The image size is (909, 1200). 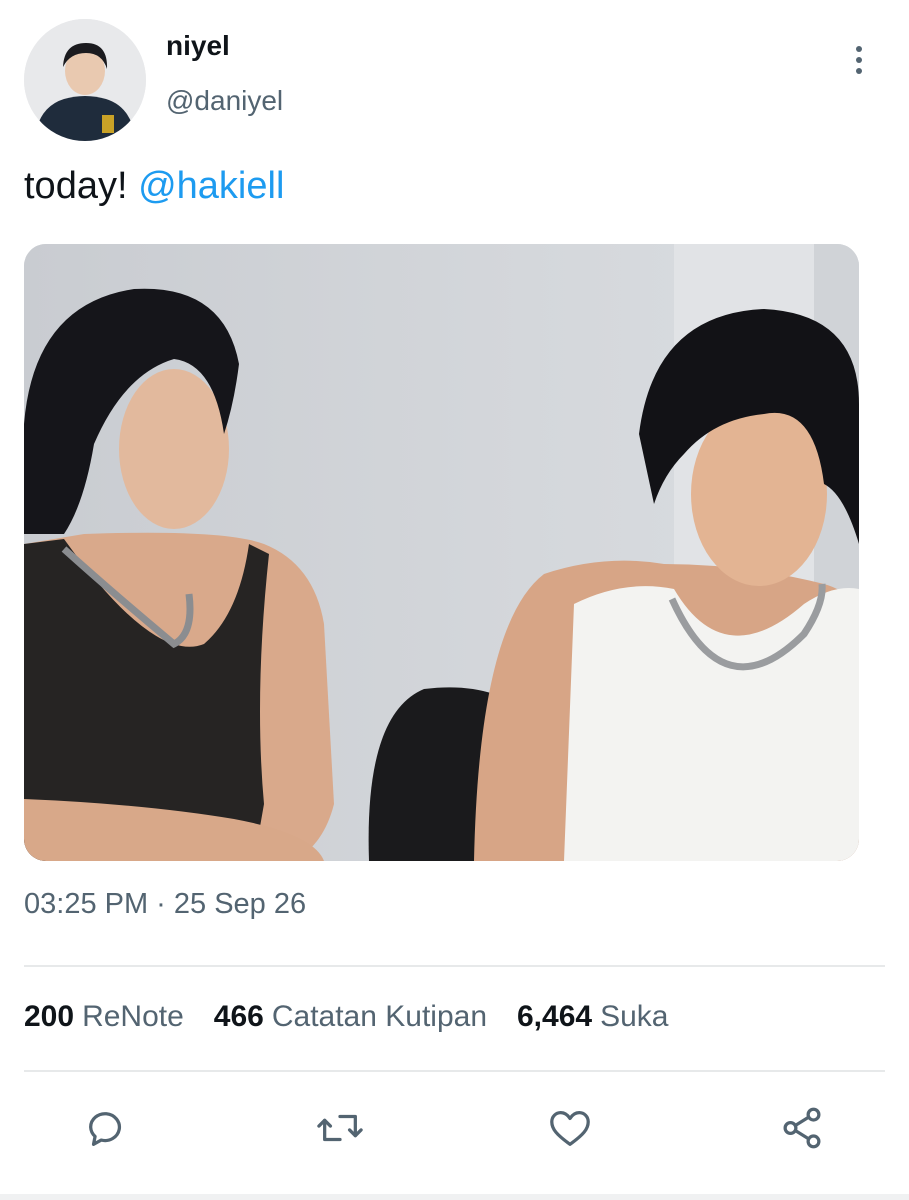 I want to click on more-options-icon, so click(x=859, y=60).